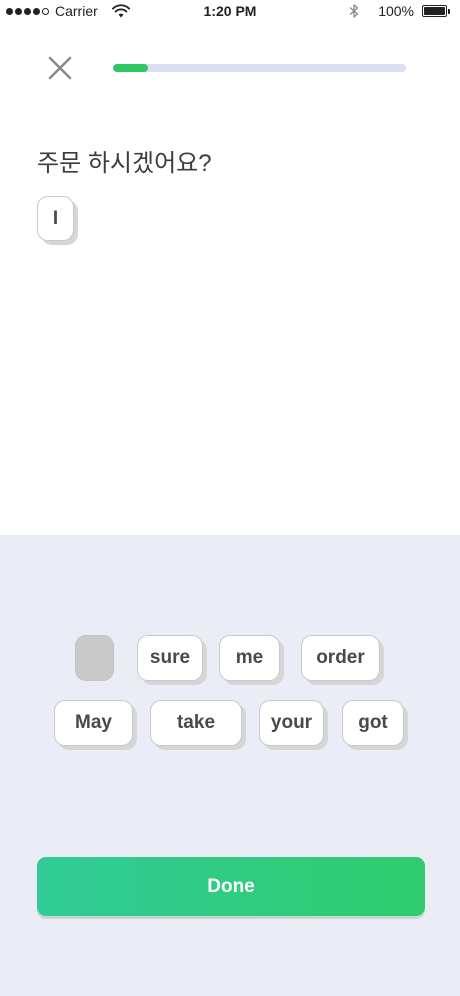 This screenshot has height=996, width=460. Describe the element at coordinates (124, 163) in the screenshot. I see `prompt-text: 주문 하시겠어요?` at that location.